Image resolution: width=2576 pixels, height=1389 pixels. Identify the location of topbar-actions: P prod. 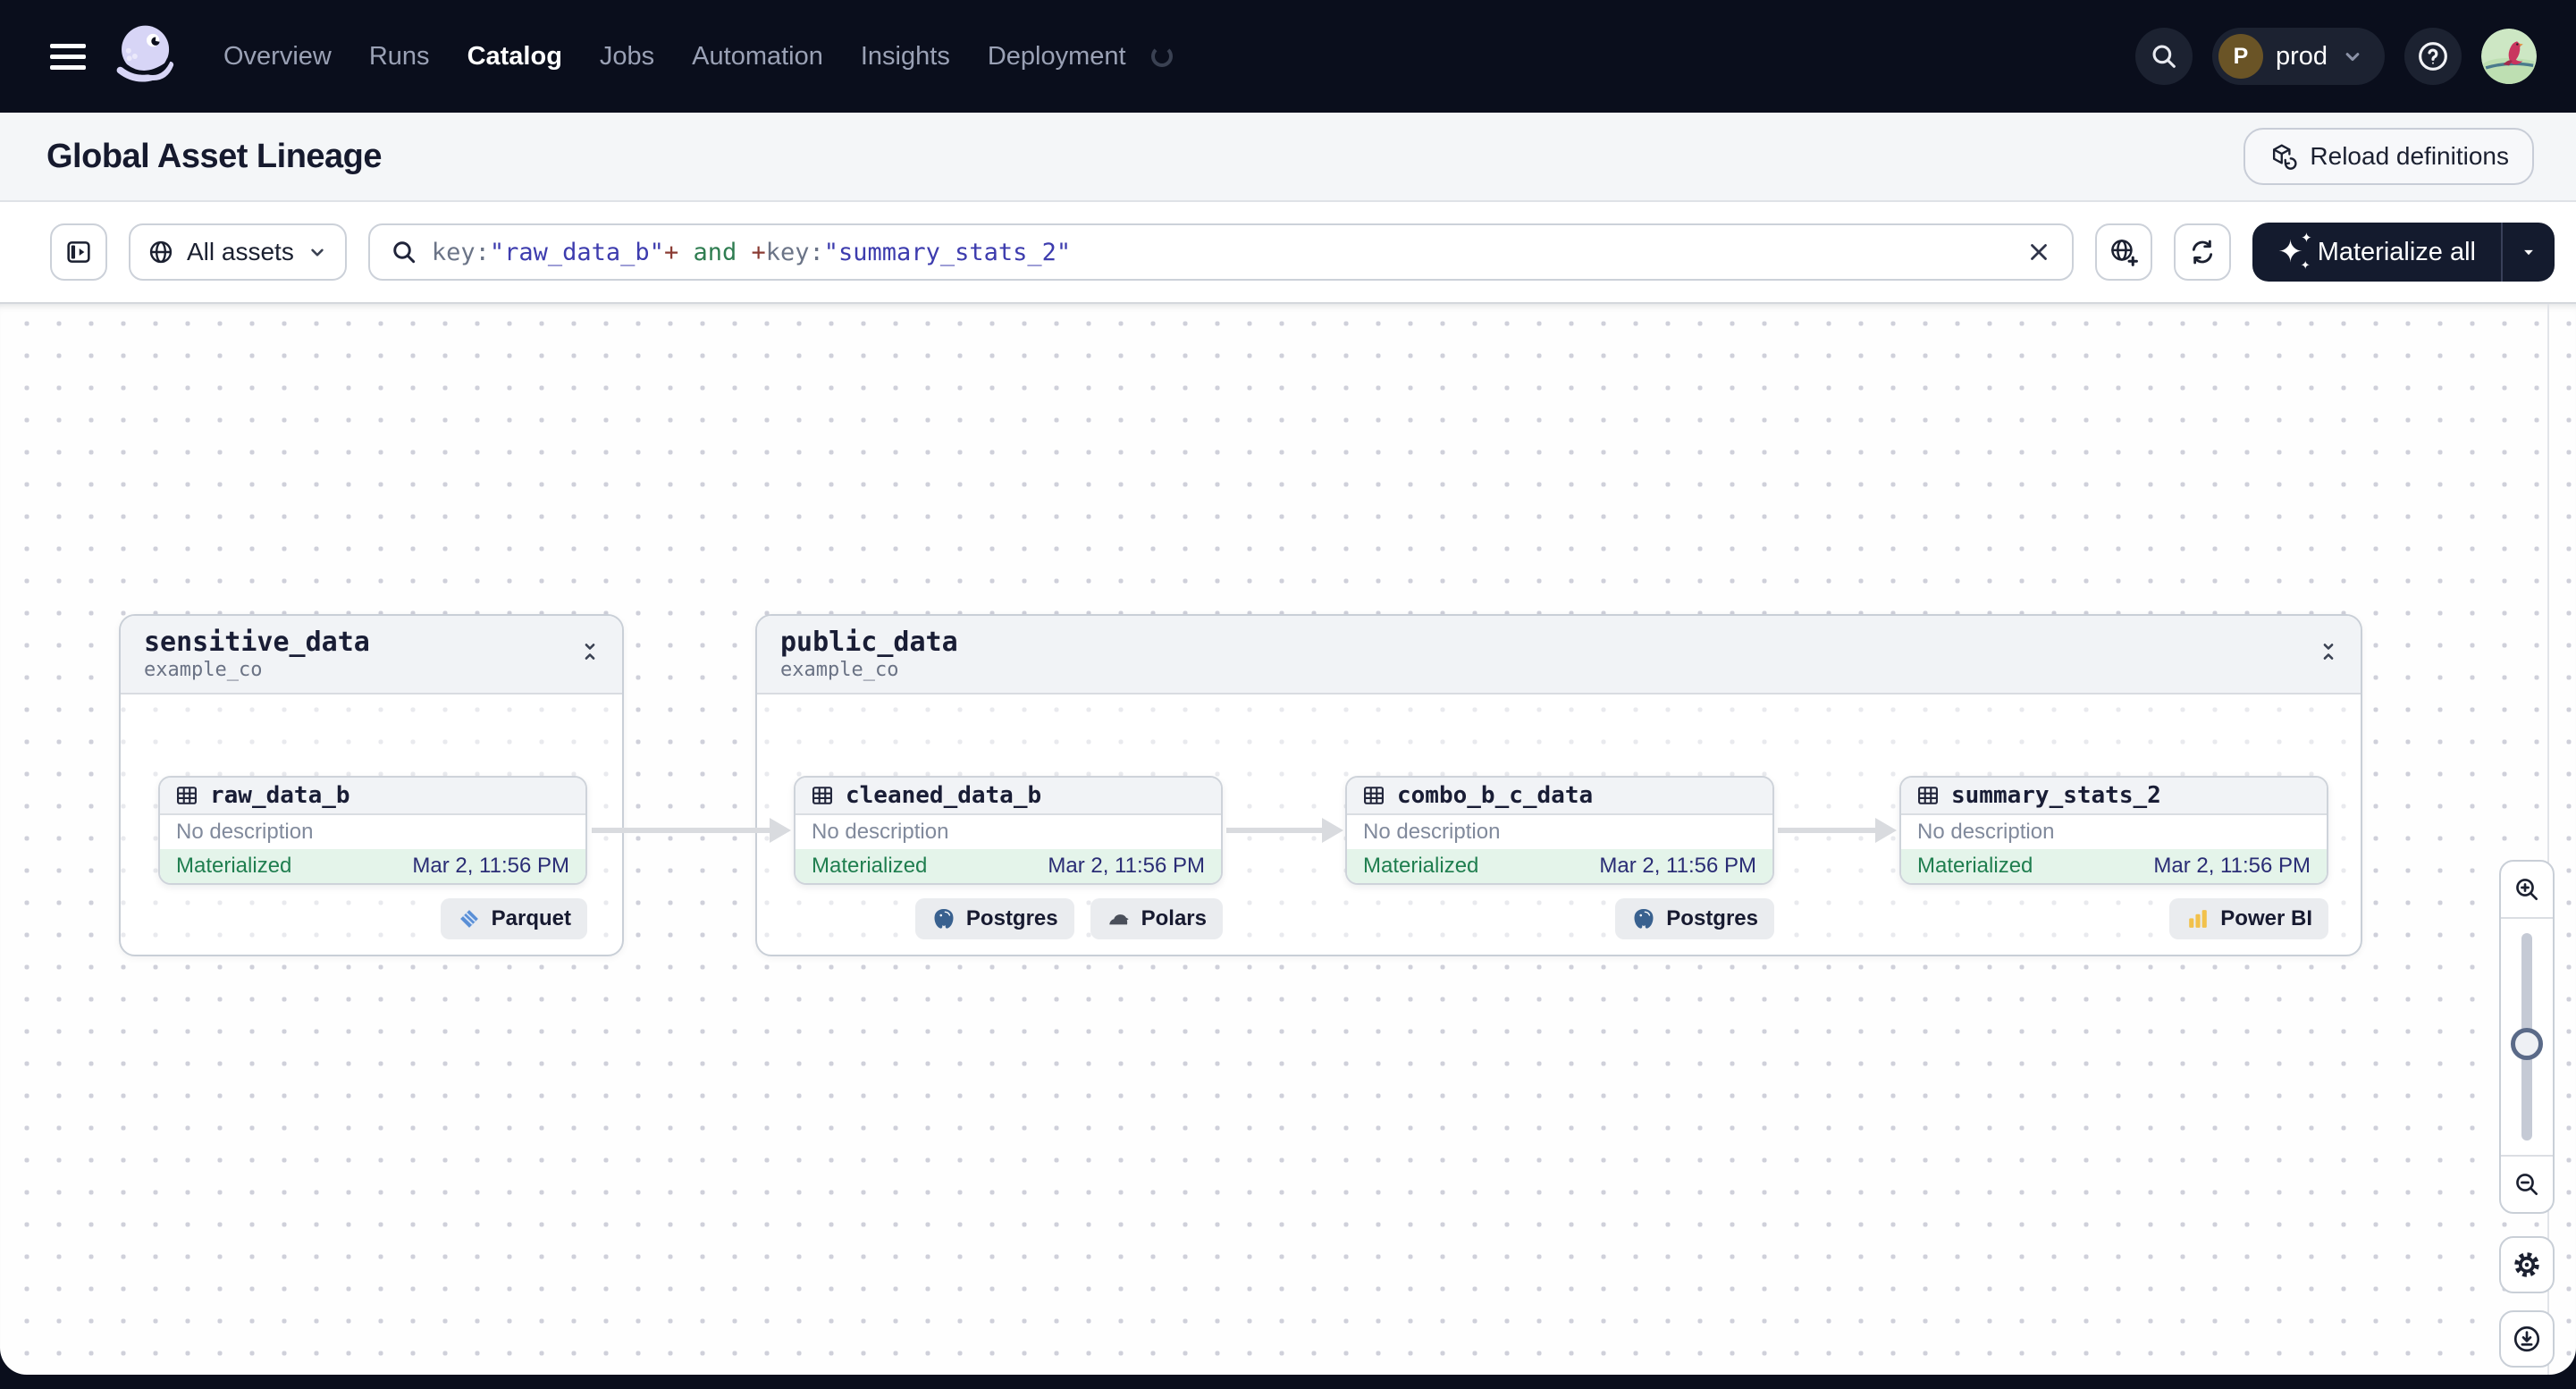
(2336, 56).